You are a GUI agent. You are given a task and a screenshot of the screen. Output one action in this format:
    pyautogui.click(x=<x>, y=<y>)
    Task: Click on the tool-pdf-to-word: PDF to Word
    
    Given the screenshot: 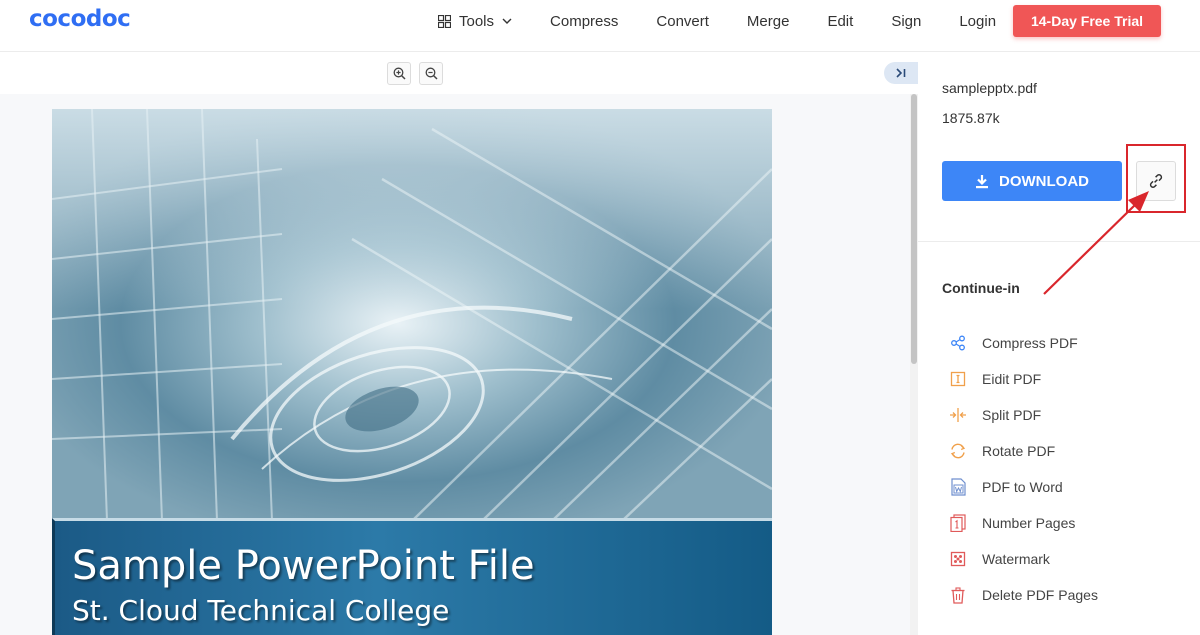 What is the action you would take?
    pyautogui.click(x=1023, y=487)
    